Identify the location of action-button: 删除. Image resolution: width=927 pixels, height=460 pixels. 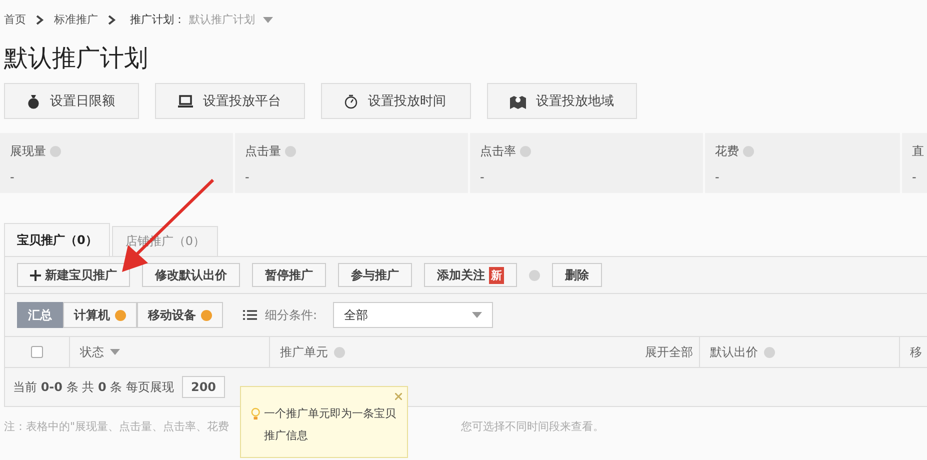
(577, 275).